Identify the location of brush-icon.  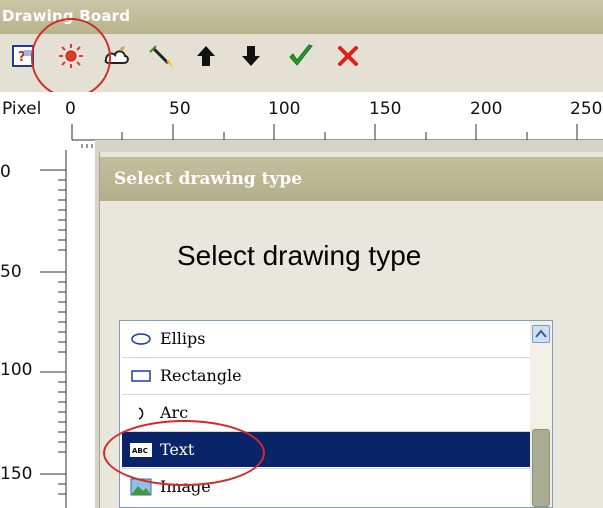
(161, 56).